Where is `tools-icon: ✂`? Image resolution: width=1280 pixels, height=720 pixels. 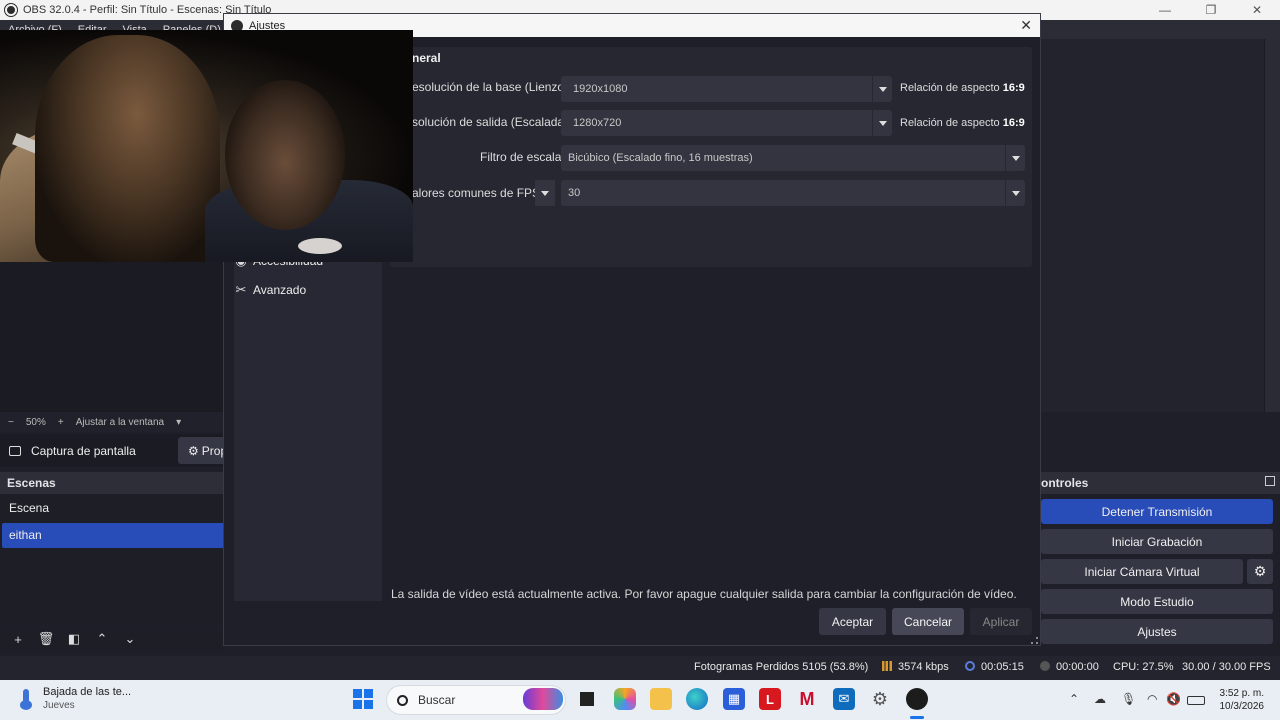 tools-icon: ✂ is located at coordinates (241, 289).